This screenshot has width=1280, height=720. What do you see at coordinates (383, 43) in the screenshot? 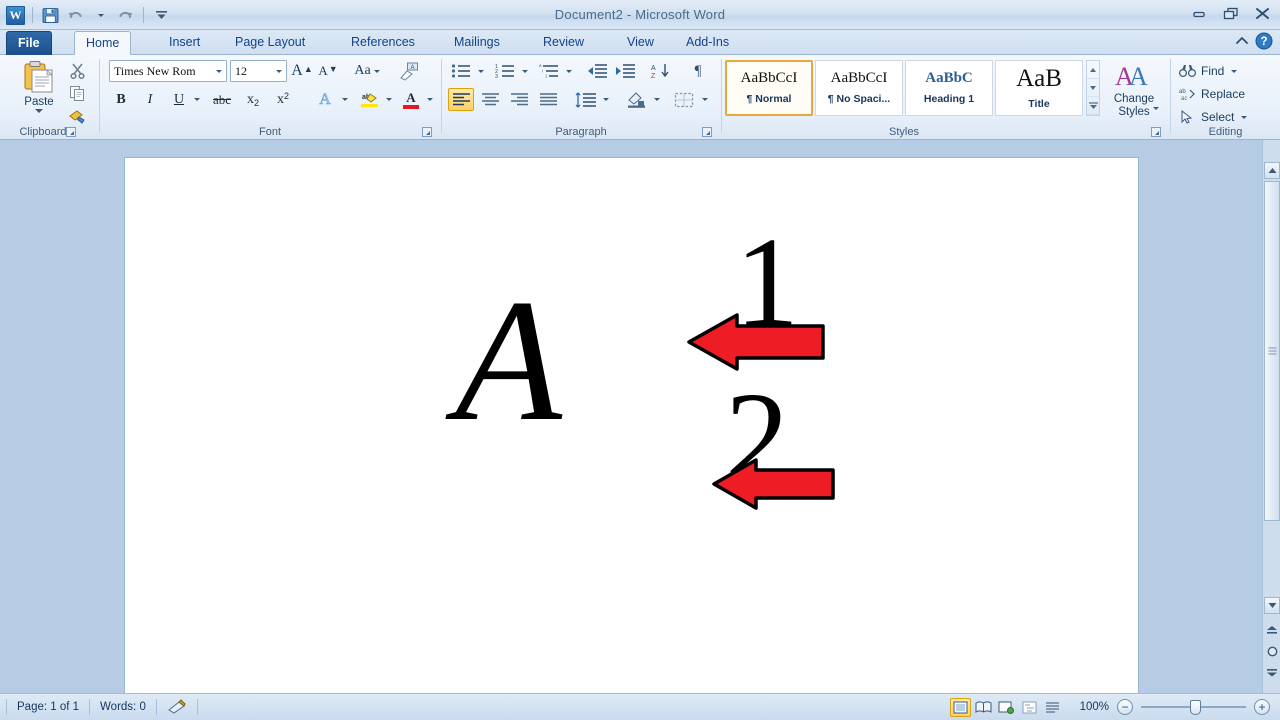
I see `tab-references: References` at bounding box center [383, 43].